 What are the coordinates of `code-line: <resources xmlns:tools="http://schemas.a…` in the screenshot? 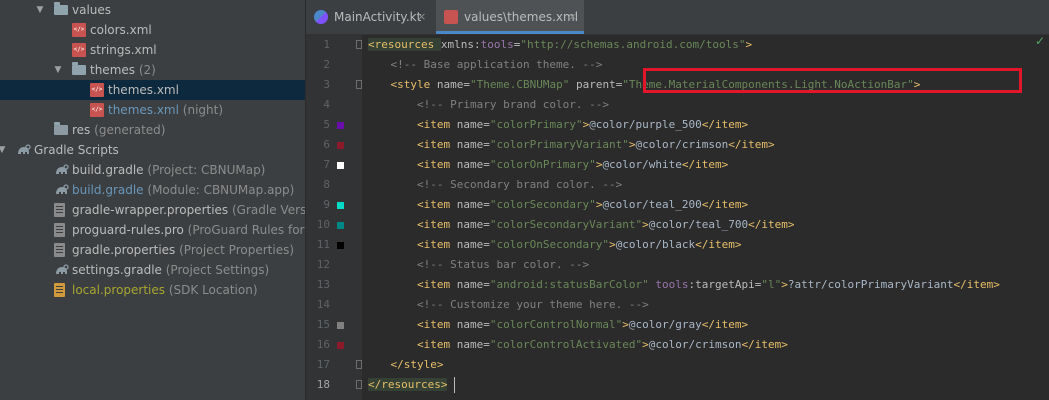 It's located at (560, 45).